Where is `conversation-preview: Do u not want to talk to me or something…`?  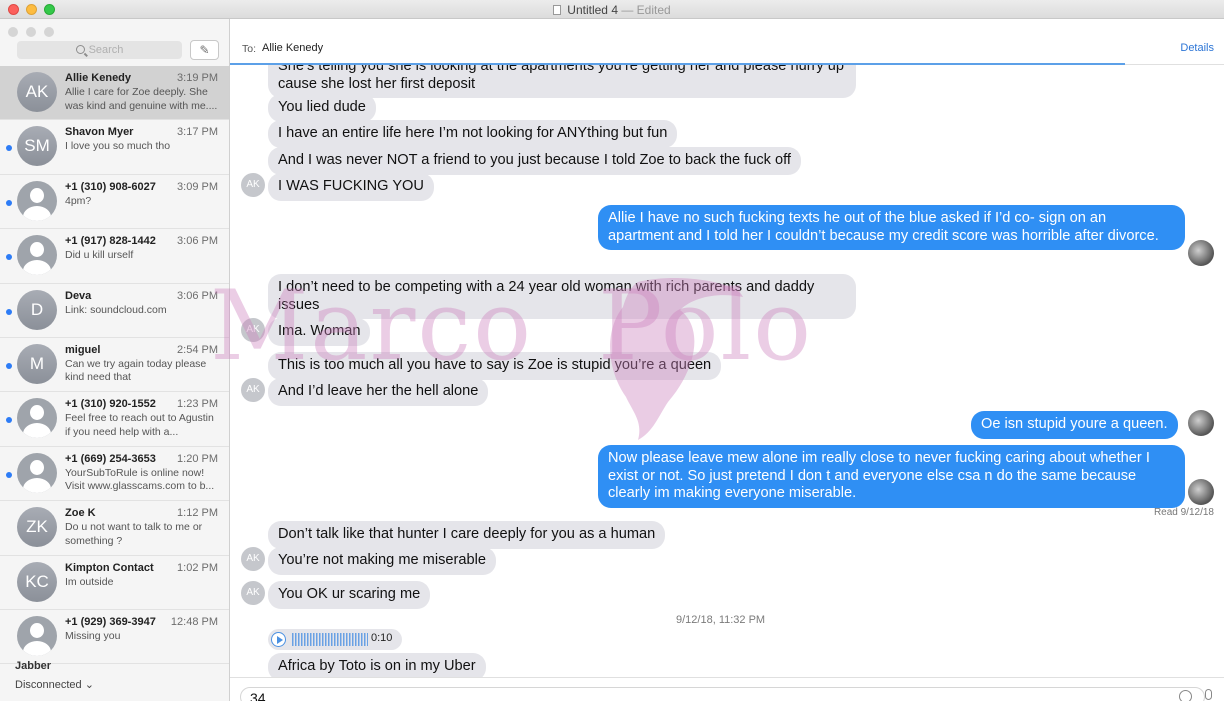 conversation-preview: Do u not want to talk to me or something… is located at coordinates (134, 534).